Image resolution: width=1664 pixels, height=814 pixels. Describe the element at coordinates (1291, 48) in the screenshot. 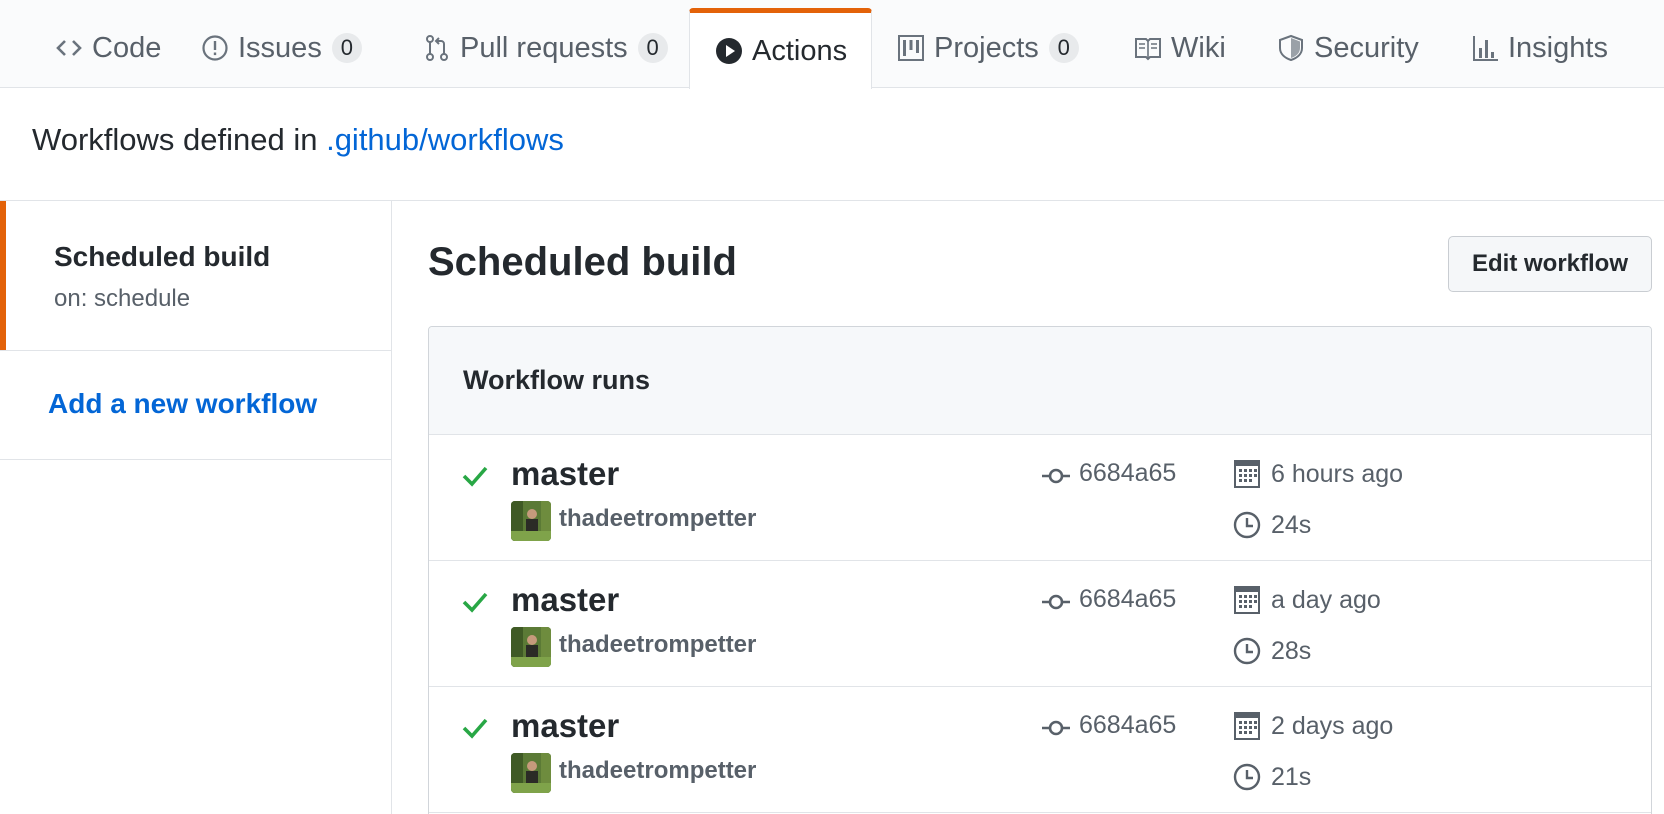

I see `shield-icon` at that location.